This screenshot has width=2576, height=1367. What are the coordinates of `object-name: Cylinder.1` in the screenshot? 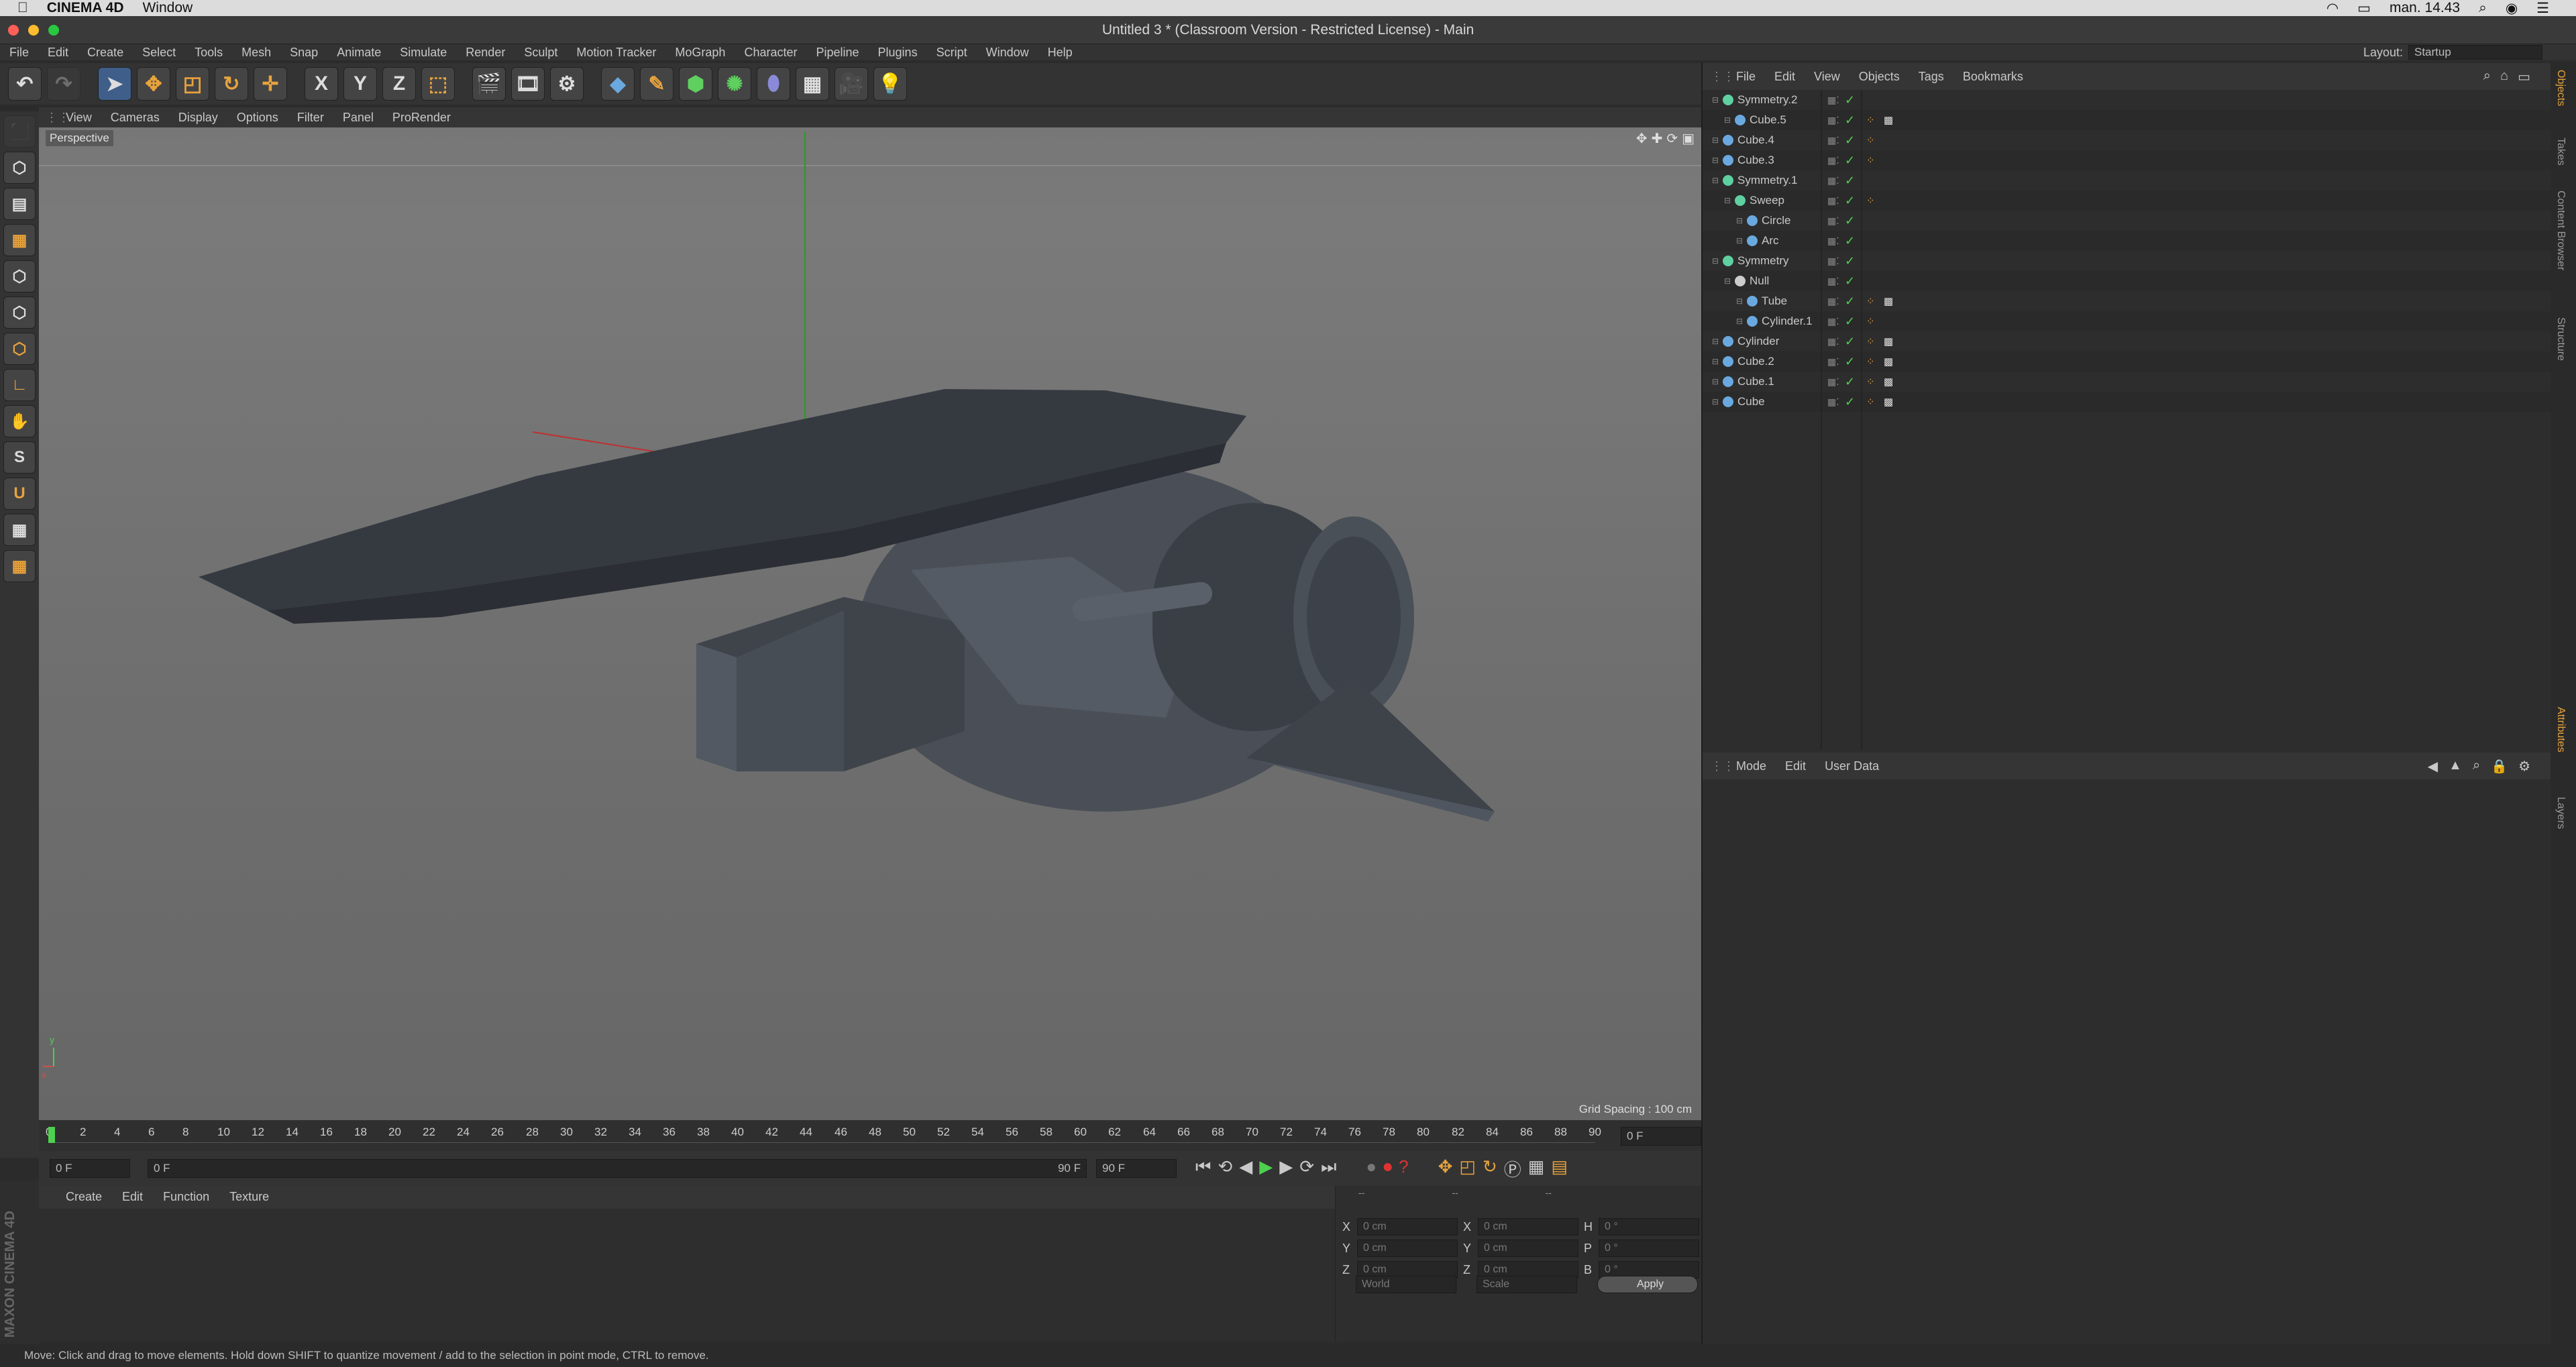 It's located at (1787, 321).